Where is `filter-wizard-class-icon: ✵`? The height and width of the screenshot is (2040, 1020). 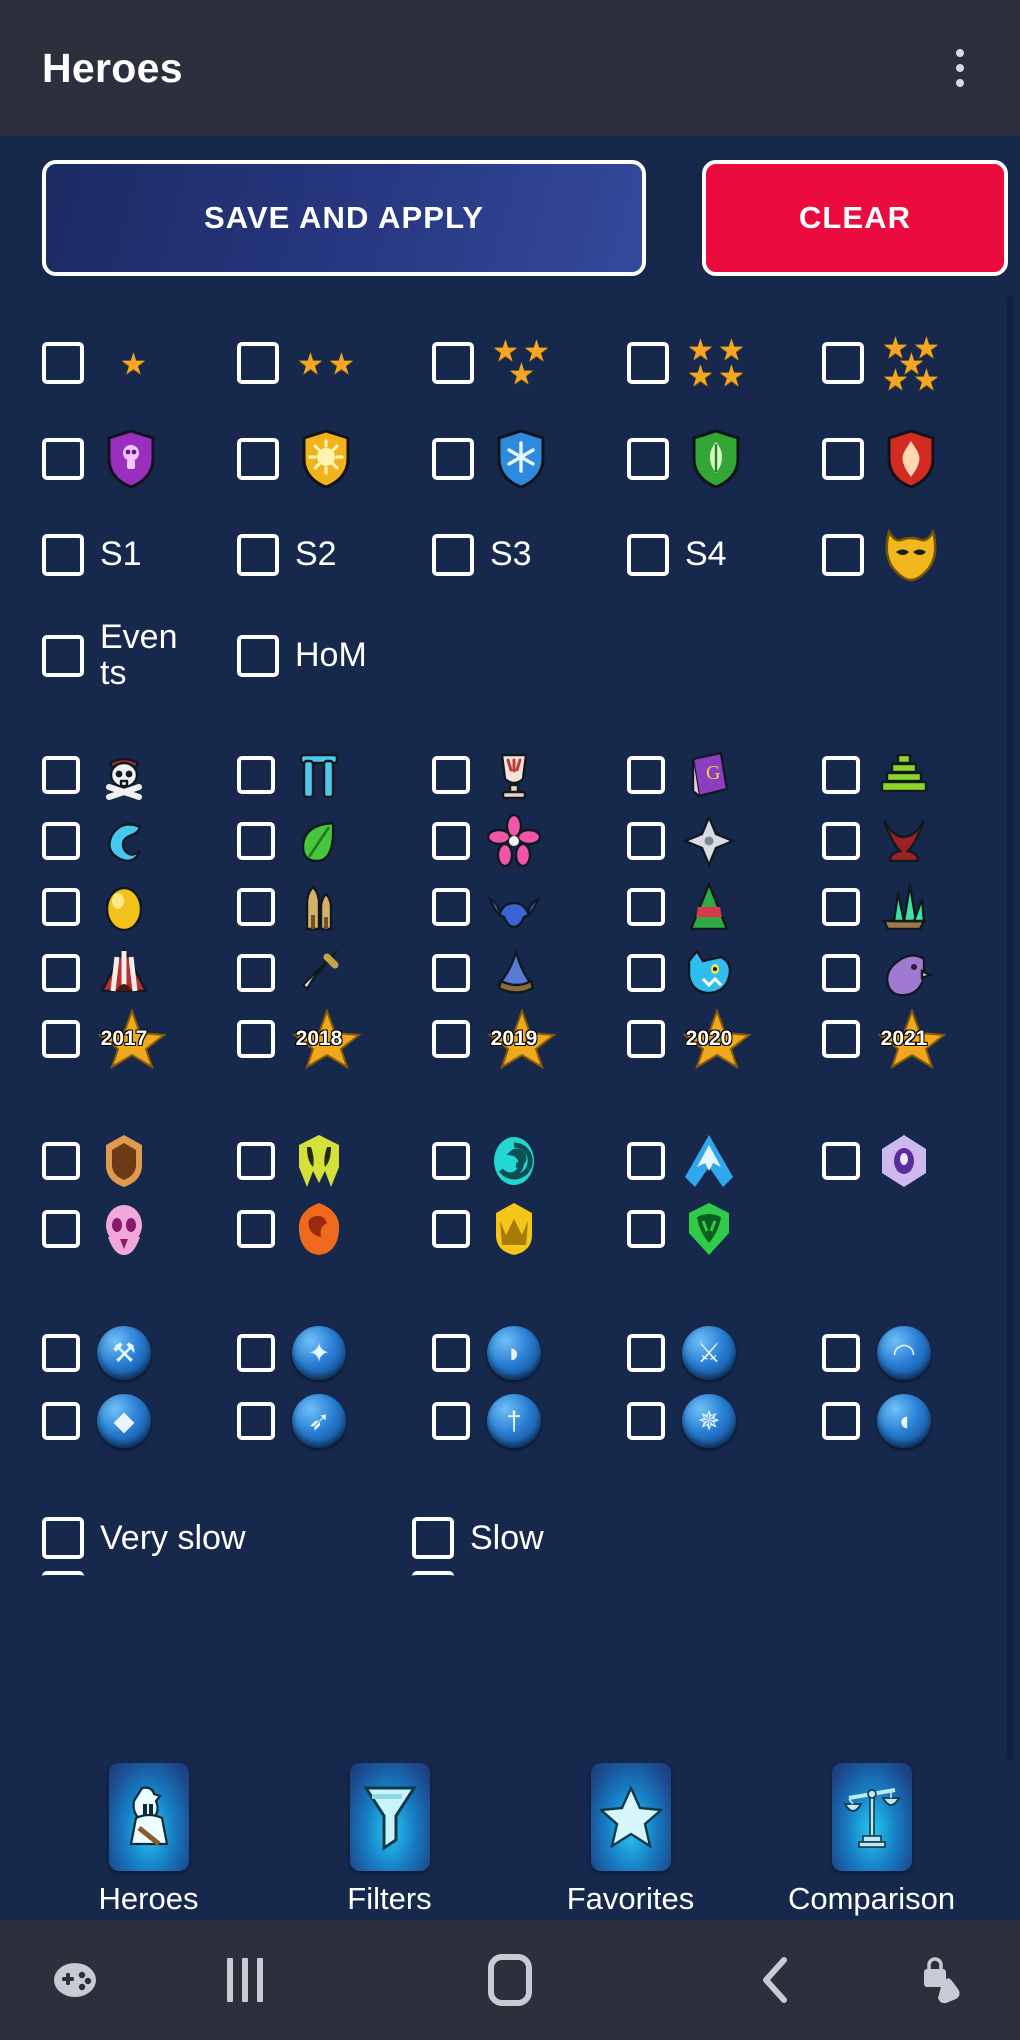 filter-wizard-class-icon: ✵ is located at coordinates (724, 1421).